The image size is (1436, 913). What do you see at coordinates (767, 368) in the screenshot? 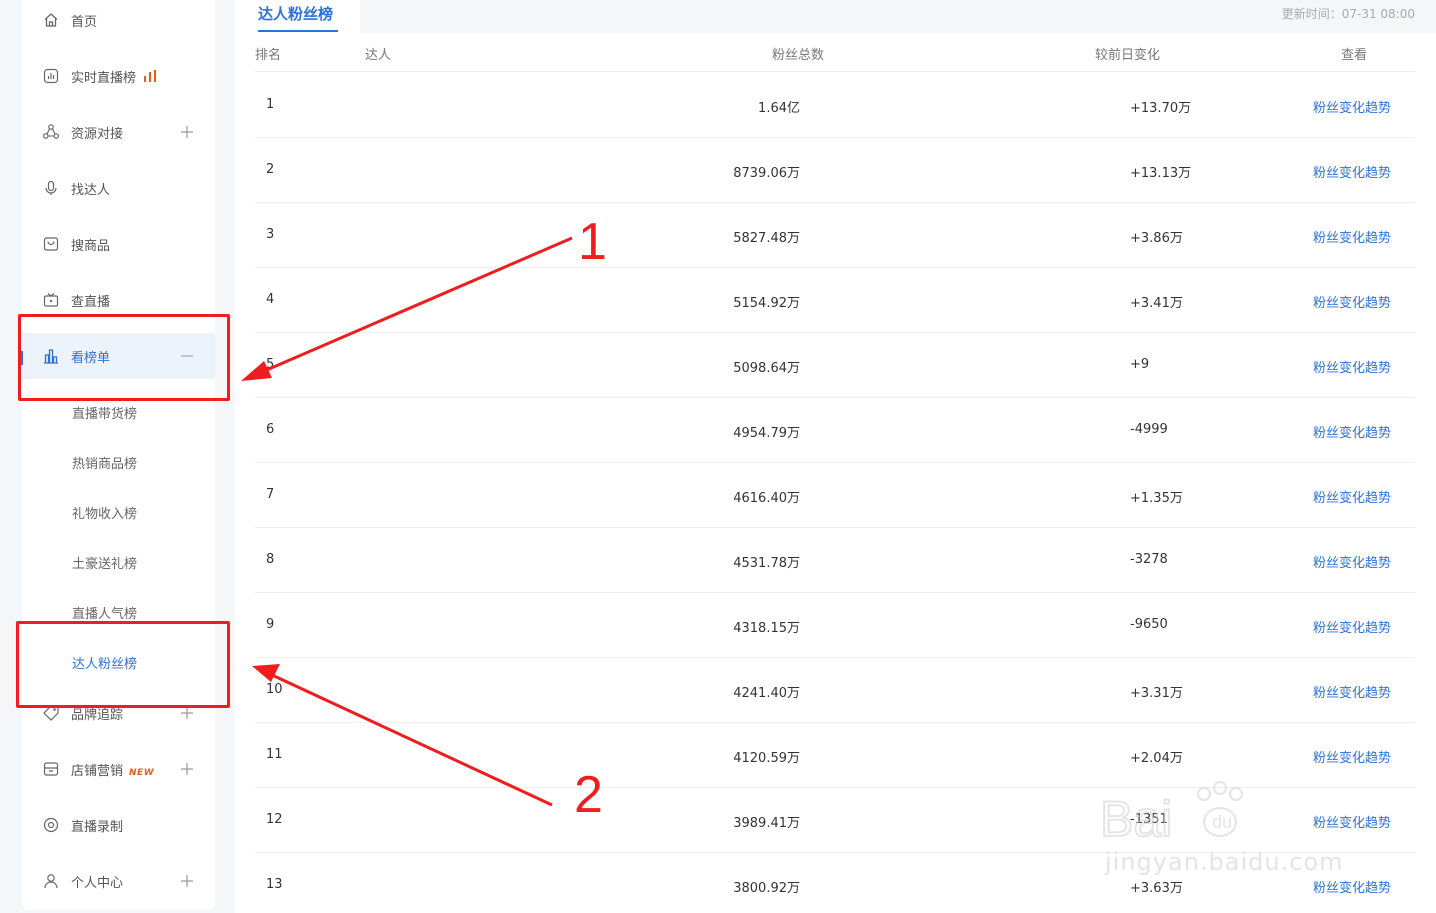
I see `fans-value: 5098.64万` at bounding box center [767, 368].